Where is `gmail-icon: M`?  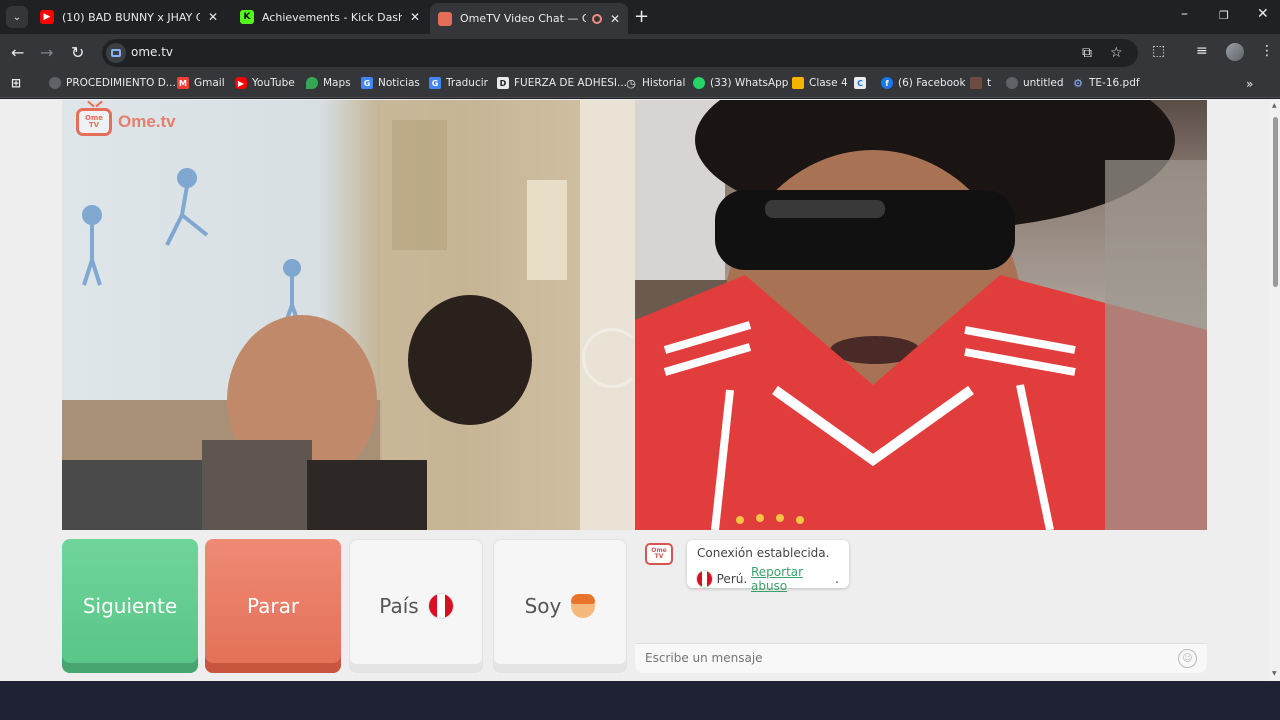 gmail-icon: M is located at coordinates (183, 83).